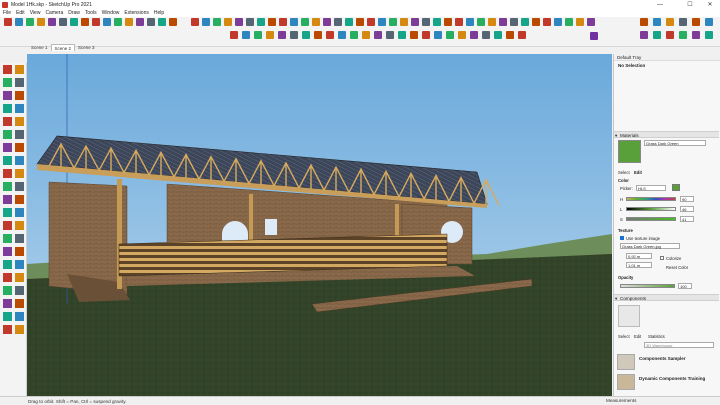 This screenshot has height=405, width=720. I want to click on extension-icon, so click(594, 36).